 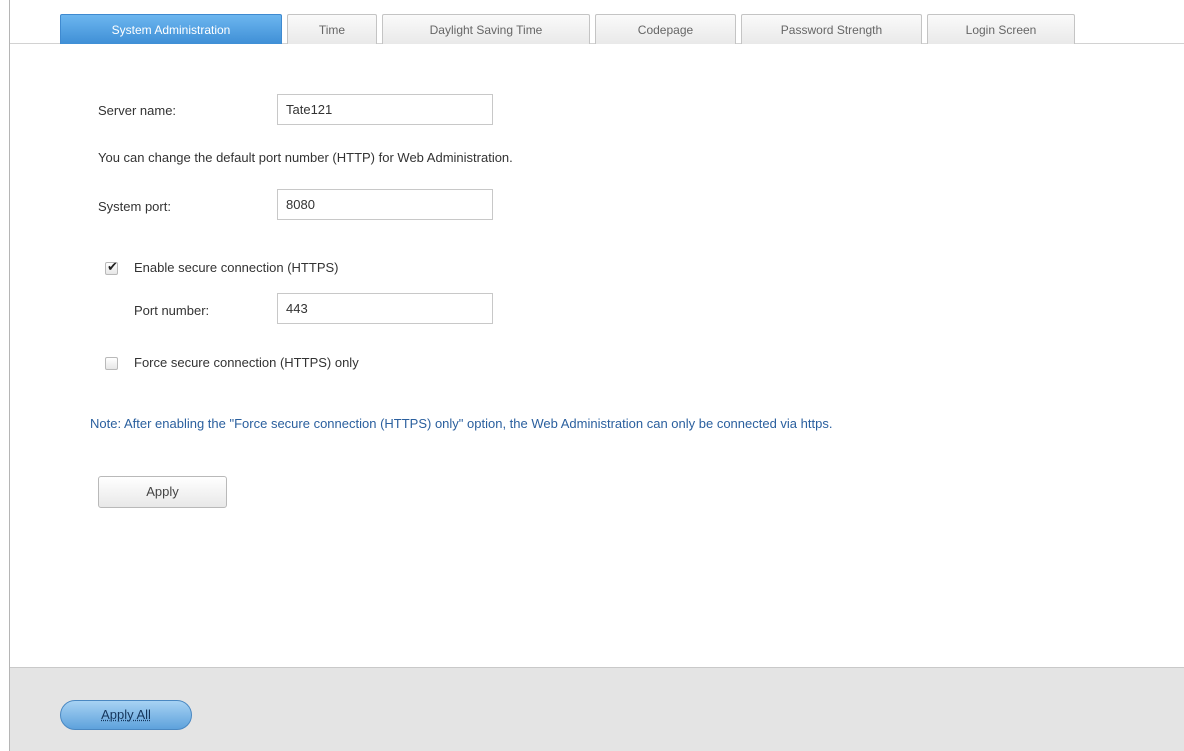 I want to click on port-number-input: 443, so click(x=385, y=308).